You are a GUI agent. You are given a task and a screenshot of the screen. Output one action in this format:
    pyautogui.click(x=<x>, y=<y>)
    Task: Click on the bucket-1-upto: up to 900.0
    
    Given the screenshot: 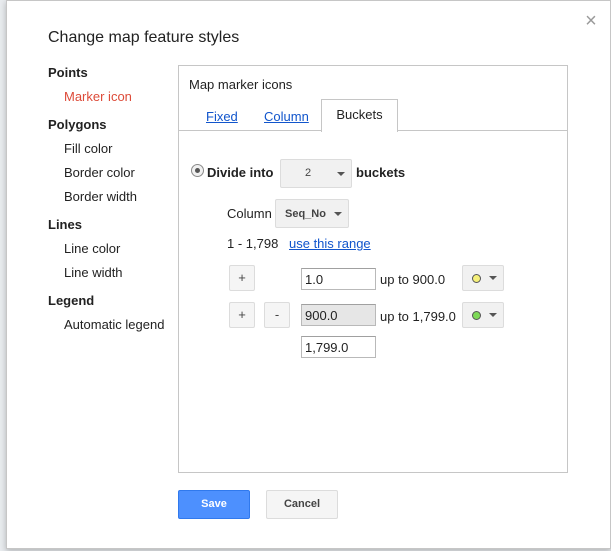 What is the action you would take?
    pyautogui.click(x=413, y=279)
    